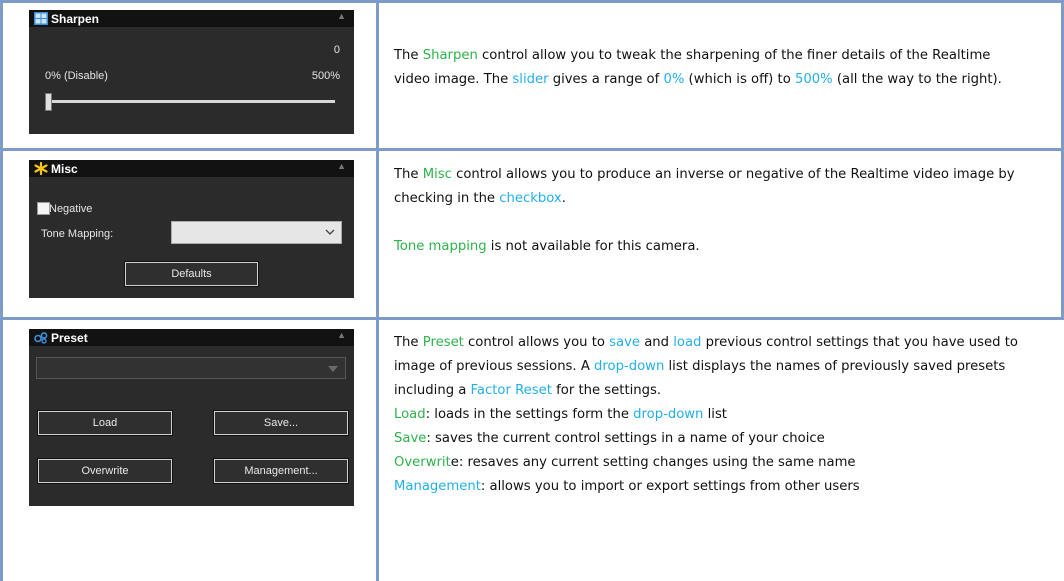 The image size is (1064, 581). Describe the element at coordinates (191, 101) in the screenshot. I see `sharpen-slider-track` at that location.